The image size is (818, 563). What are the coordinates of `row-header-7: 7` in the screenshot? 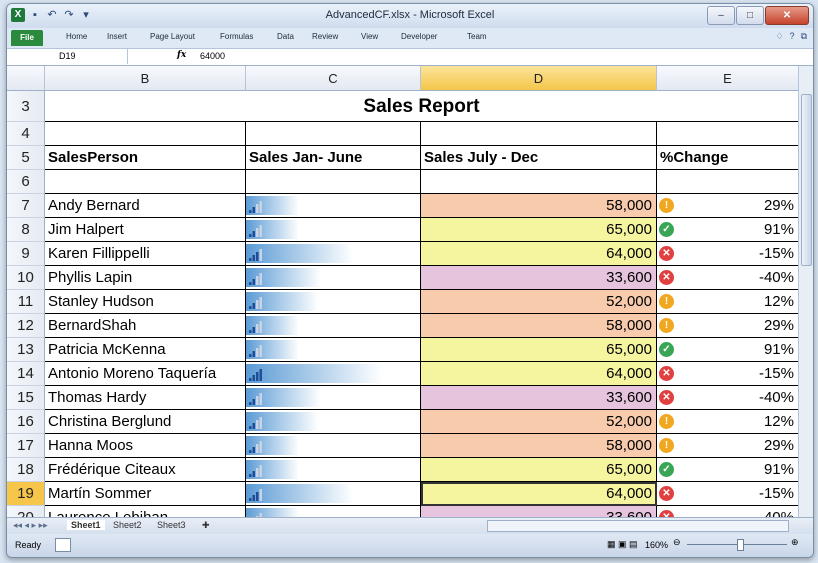 It's located at (26, 206).